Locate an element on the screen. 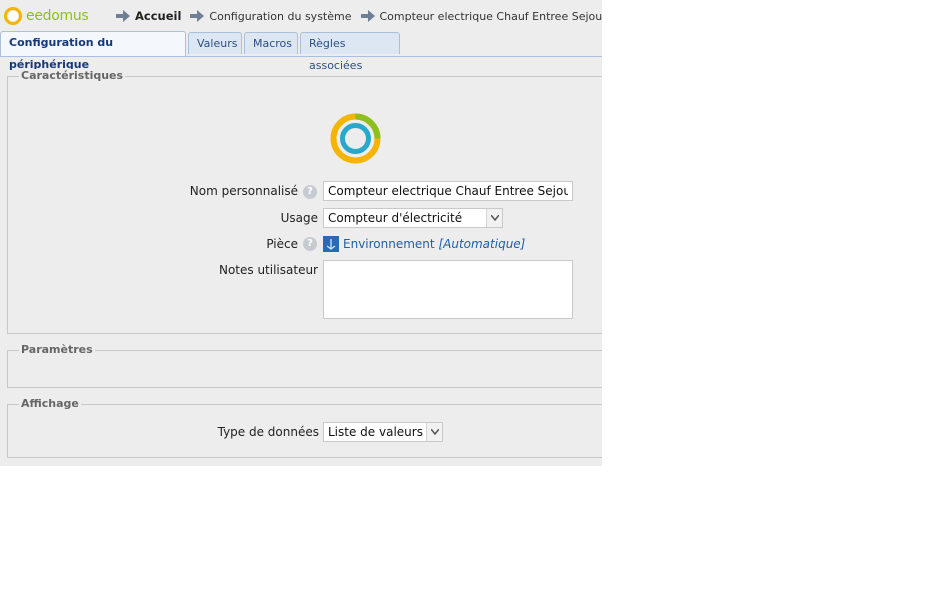 The width and height of the screenshot is (927, 596). tab-values: Valeurs is located at coordinates (215, 43).